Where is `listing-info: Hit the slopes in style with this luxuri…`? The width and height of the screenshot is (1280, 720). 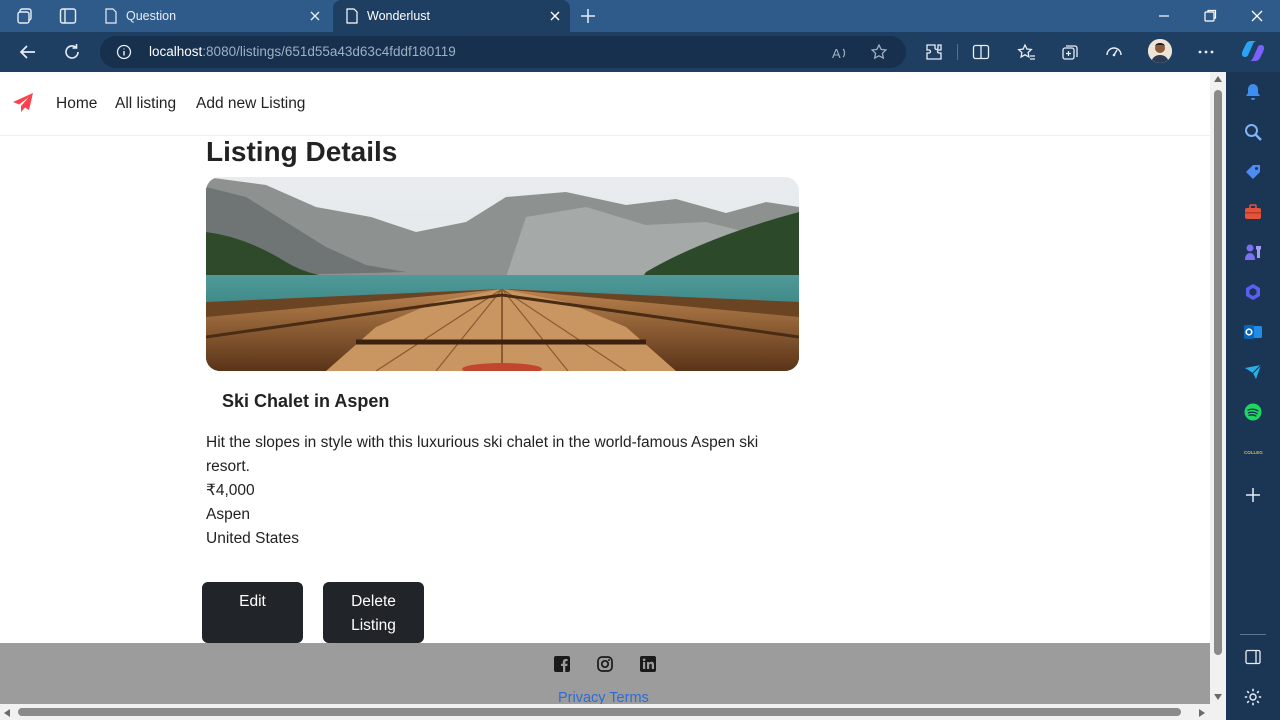
listing-info: Hit the slopes in style with this luxuri… is located at coordinates (501, 491).